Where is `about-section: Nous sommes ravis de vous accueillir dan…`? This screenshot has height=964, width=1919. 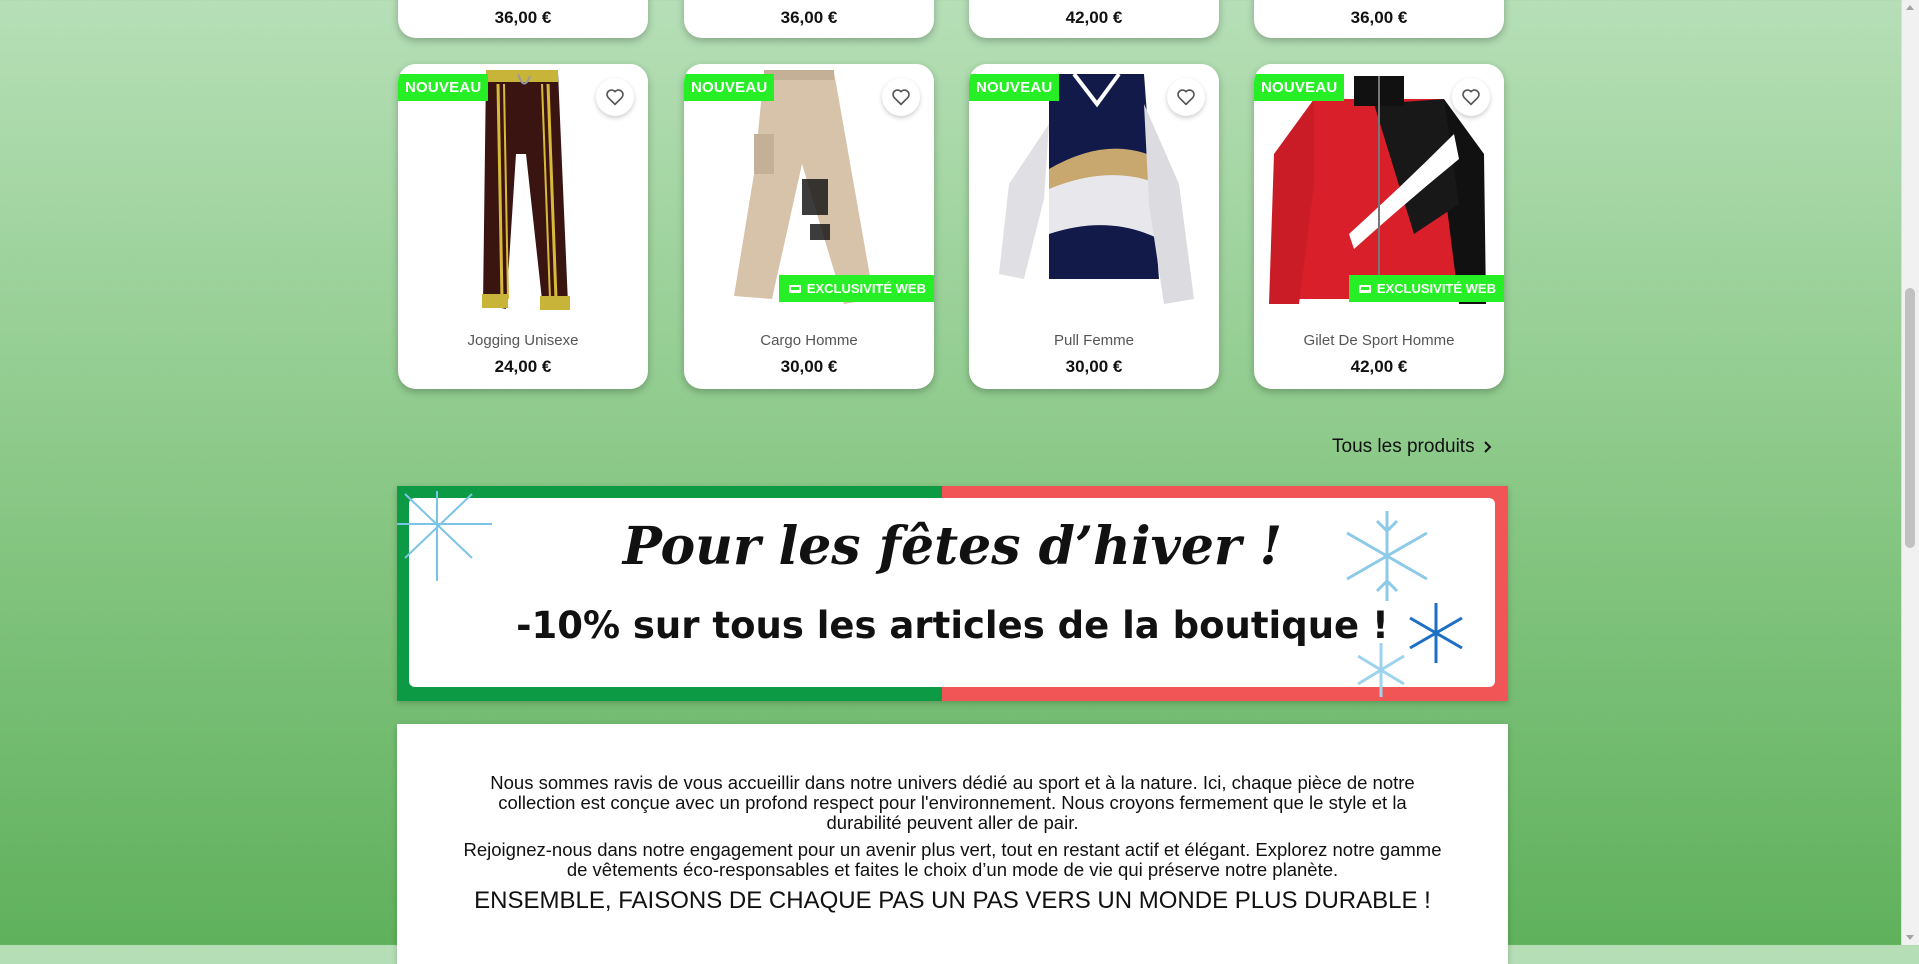
about-section: Nous sommes ravis de vous accueillir dan… is located at coordinates (952, 844).